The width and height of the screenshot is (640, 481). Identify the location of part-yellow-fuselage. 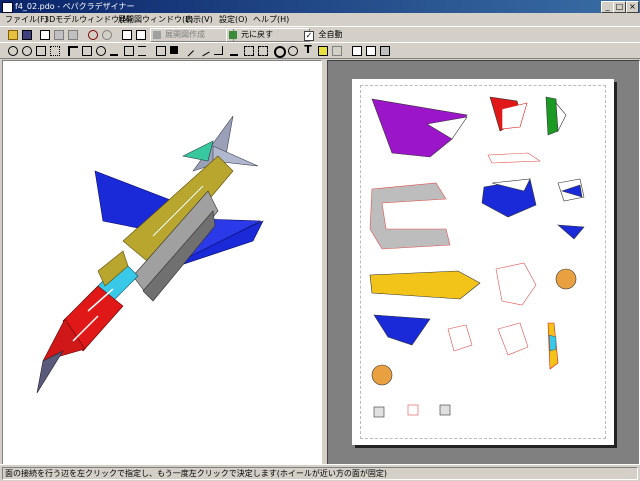
(425, 285).